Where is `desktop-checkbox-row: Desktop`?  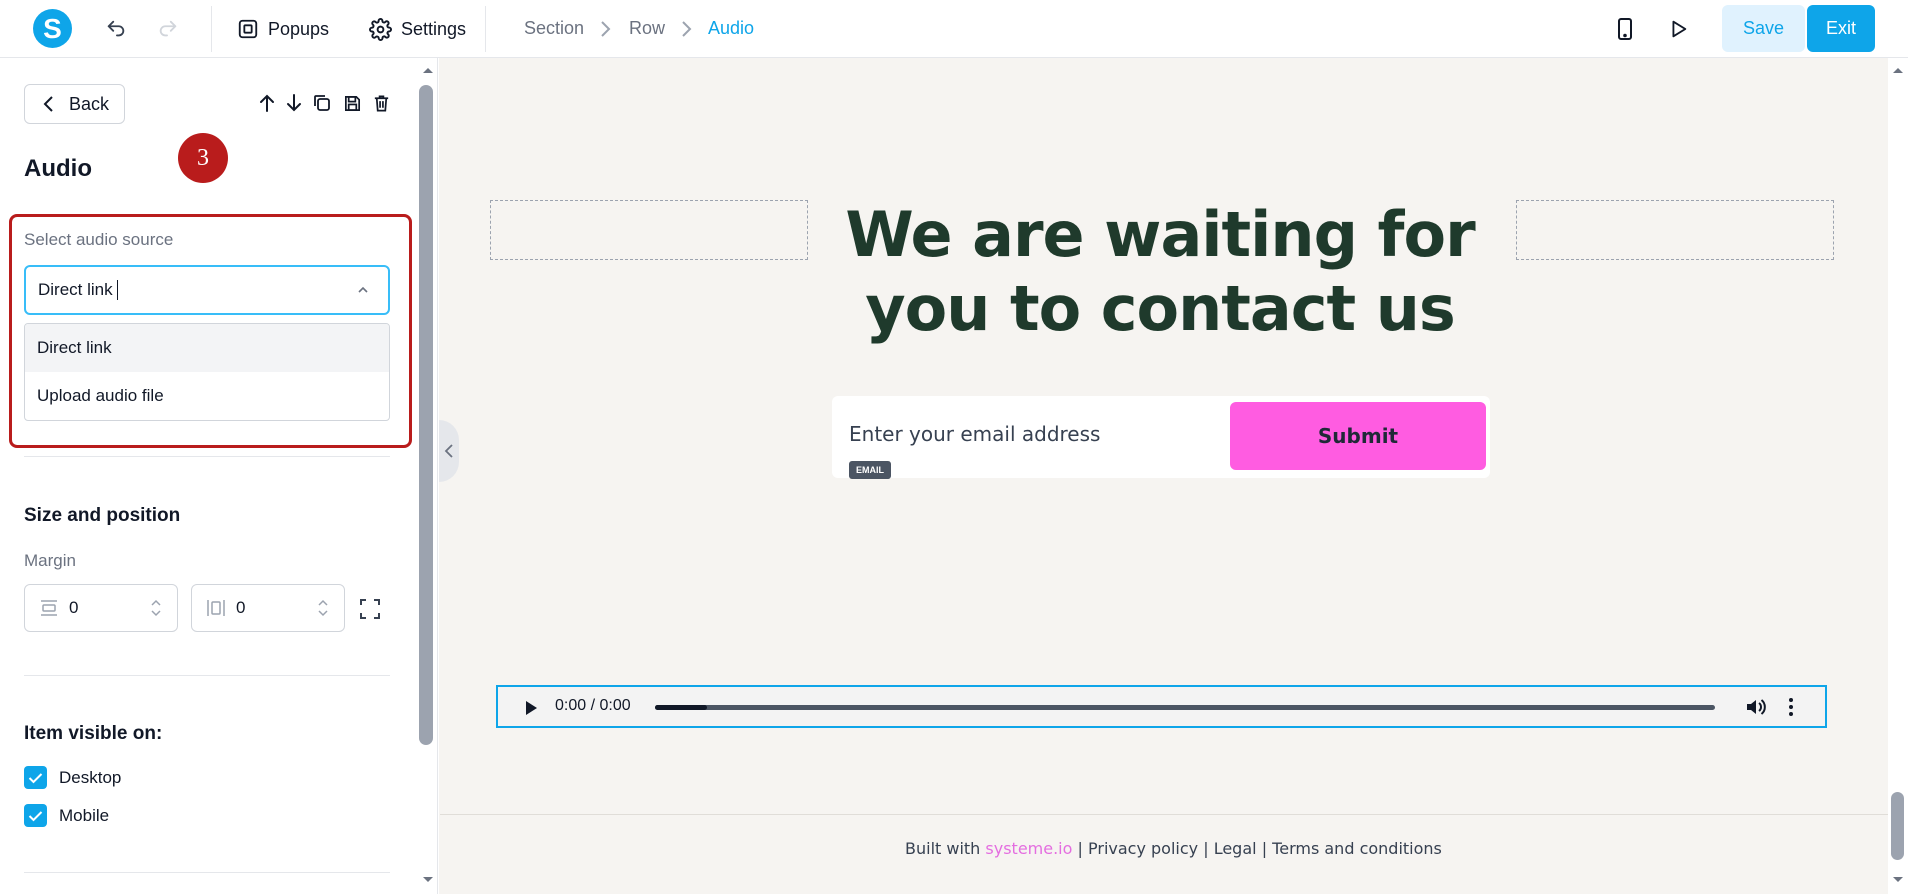 desktop-checkbox-row: Desktop is located at coordinates (72, 777).